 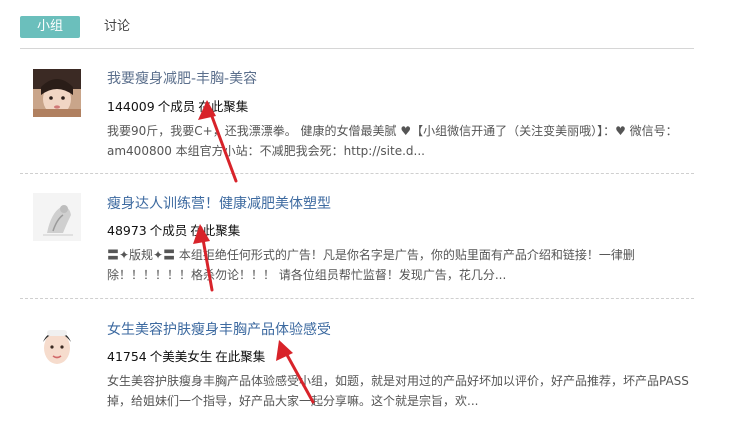 I want to click on tab-groups: 小组, so click(x=50, y=27).